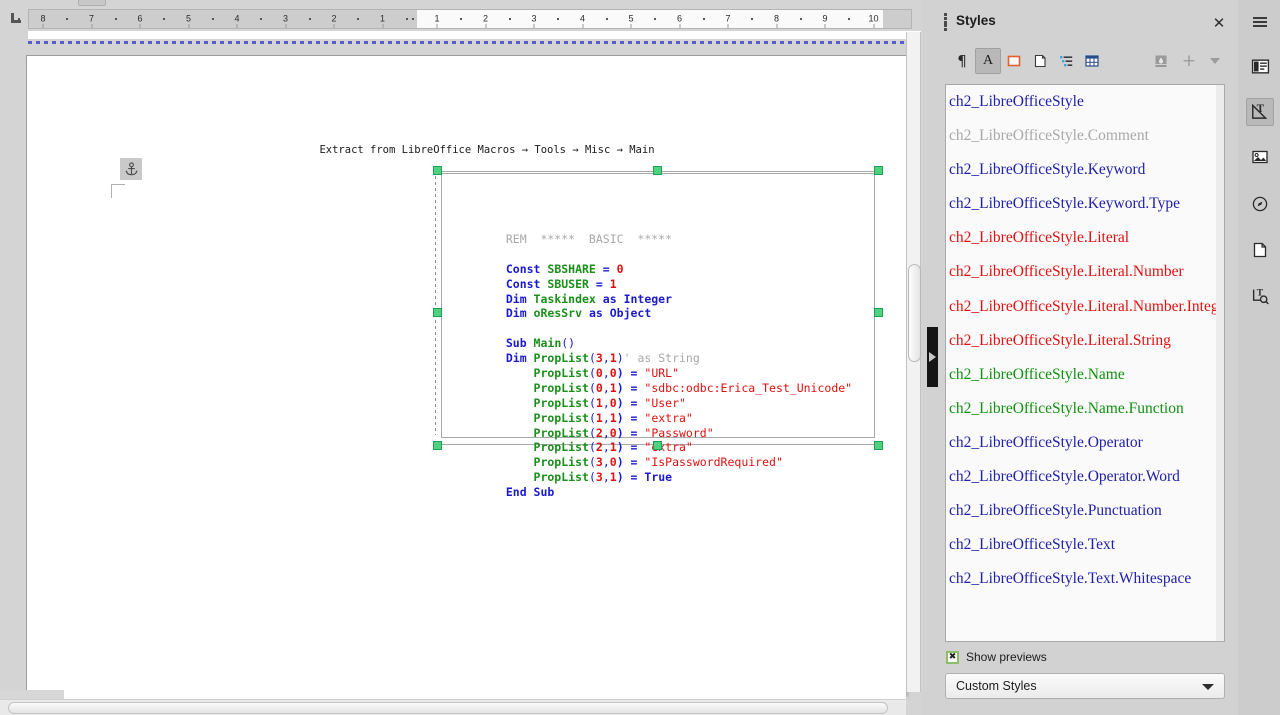  I want to click on code-token: Taskindex, so click(564, 298).